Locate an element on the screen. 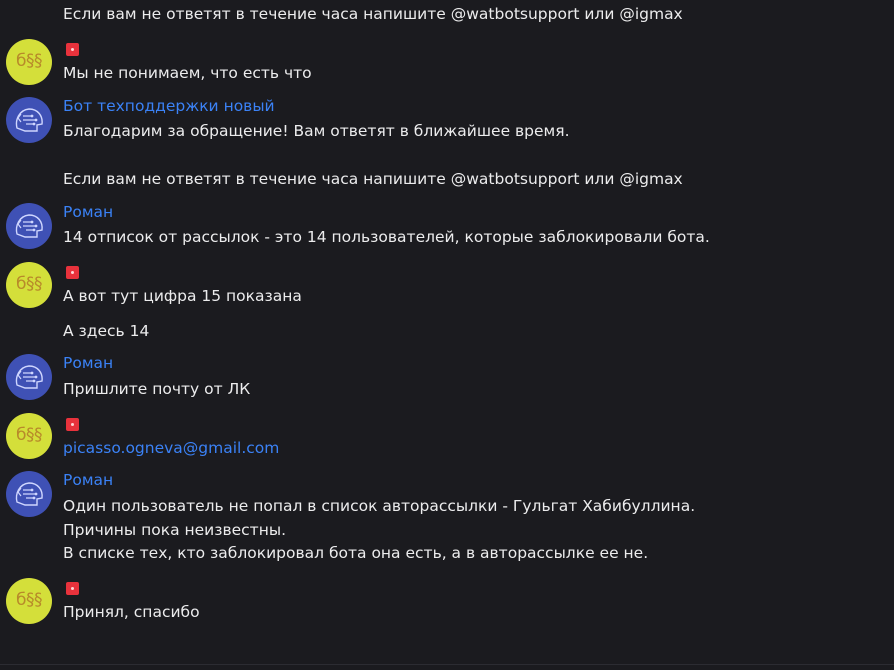 This screenshot has height=670, width=894. message-text: Причины пока неизвестны. is located at coordinates (175, 530).